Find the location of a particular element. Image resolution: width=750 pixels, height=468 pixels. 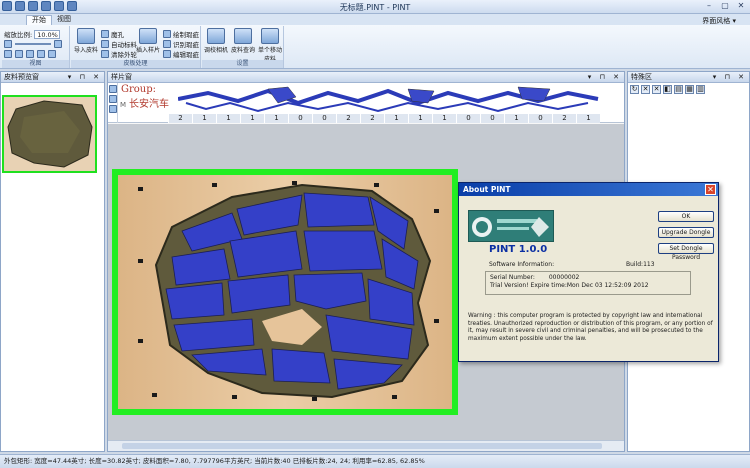

adjust-camera-button: 调校相机 is located at coordinates (216, 41).